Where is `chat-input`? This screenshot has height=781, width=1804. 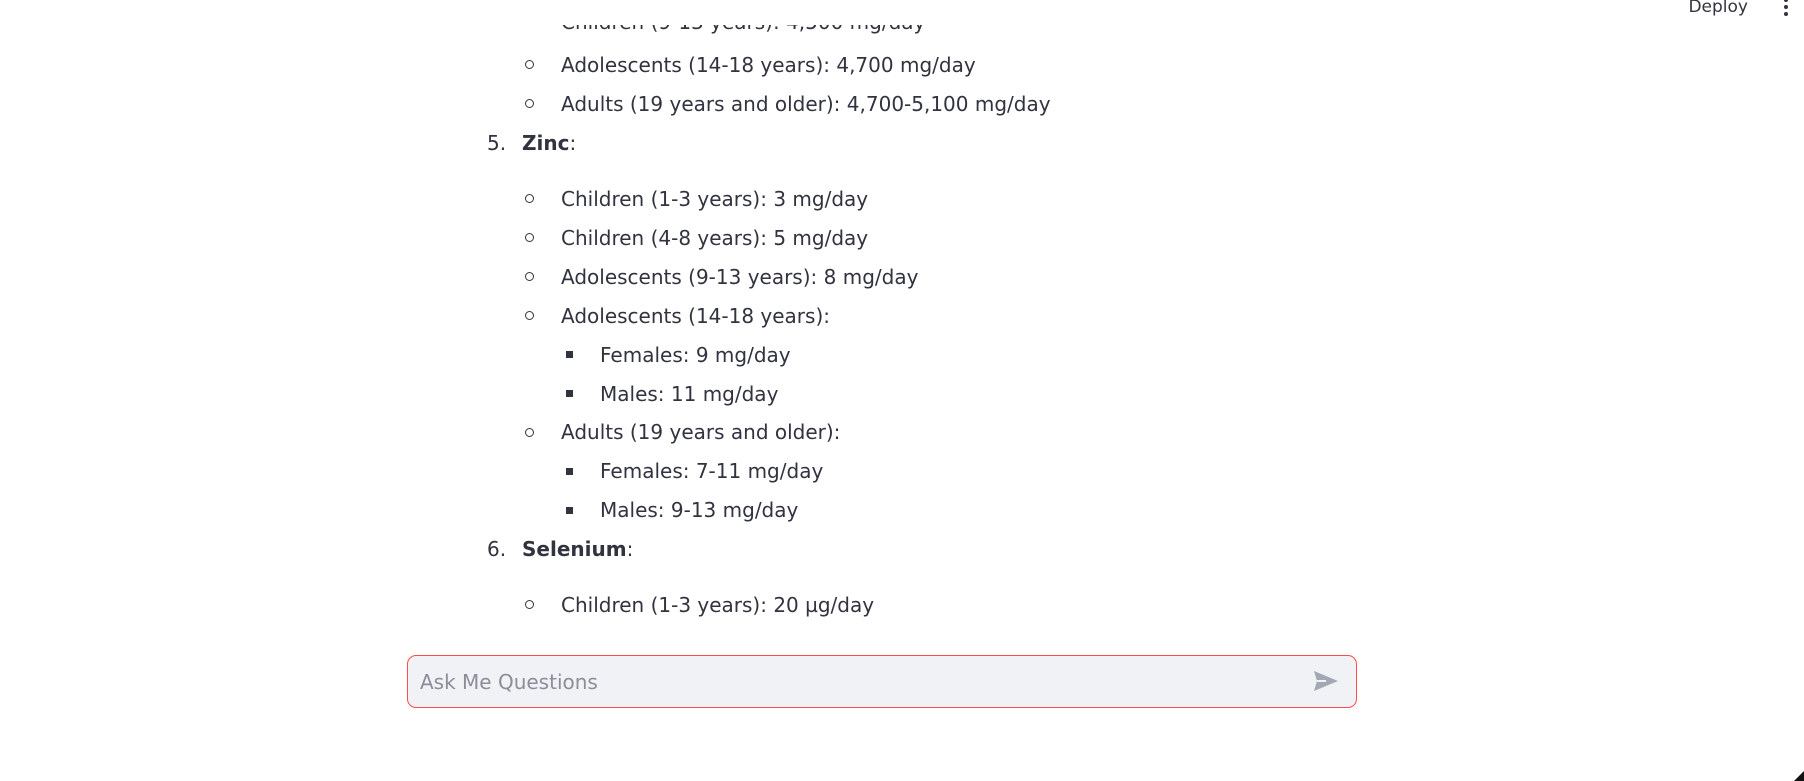 chat-input is located at coordinates (860, 682).